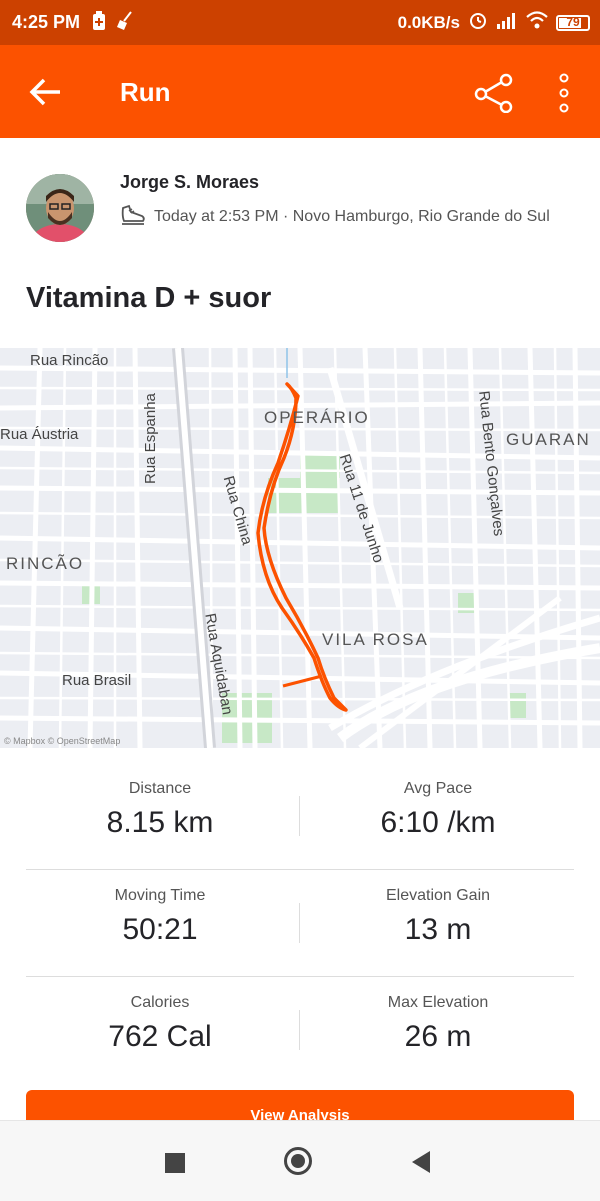 The height and width of the screenshot is (1201, 600). I want to click on back-triangle-icon, so click(421, 1162).